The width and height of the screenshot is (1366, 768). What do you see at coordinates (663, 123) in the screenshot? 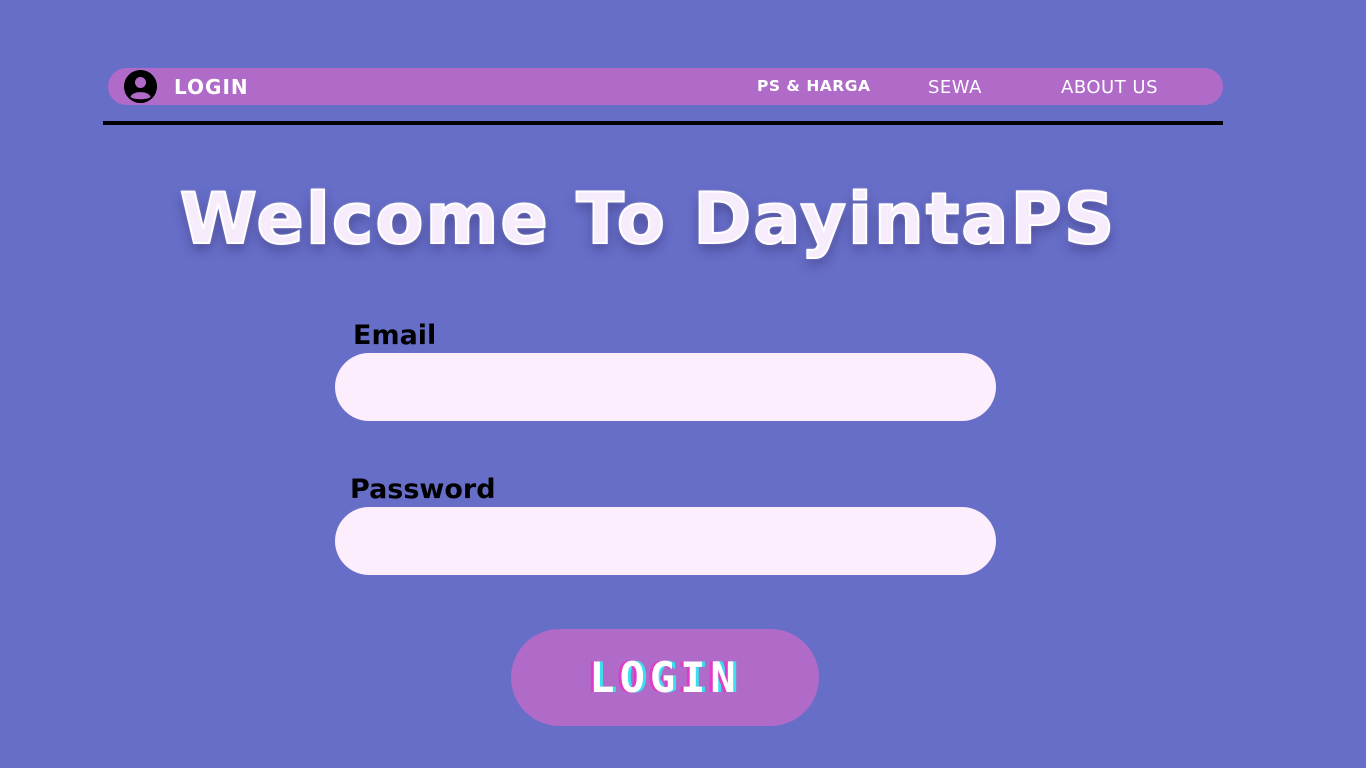
I see `header-divider` at bounding box center [663, 123].